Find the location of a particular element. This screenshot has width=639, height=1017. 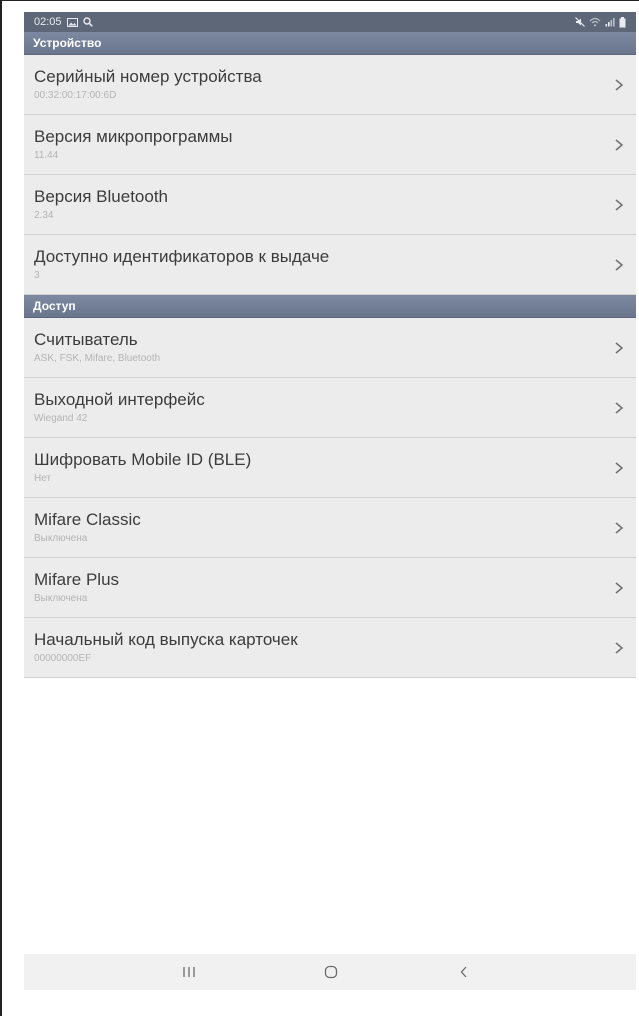

list-item-title: Версия Bluetooth is located at coordinates (101, 196).